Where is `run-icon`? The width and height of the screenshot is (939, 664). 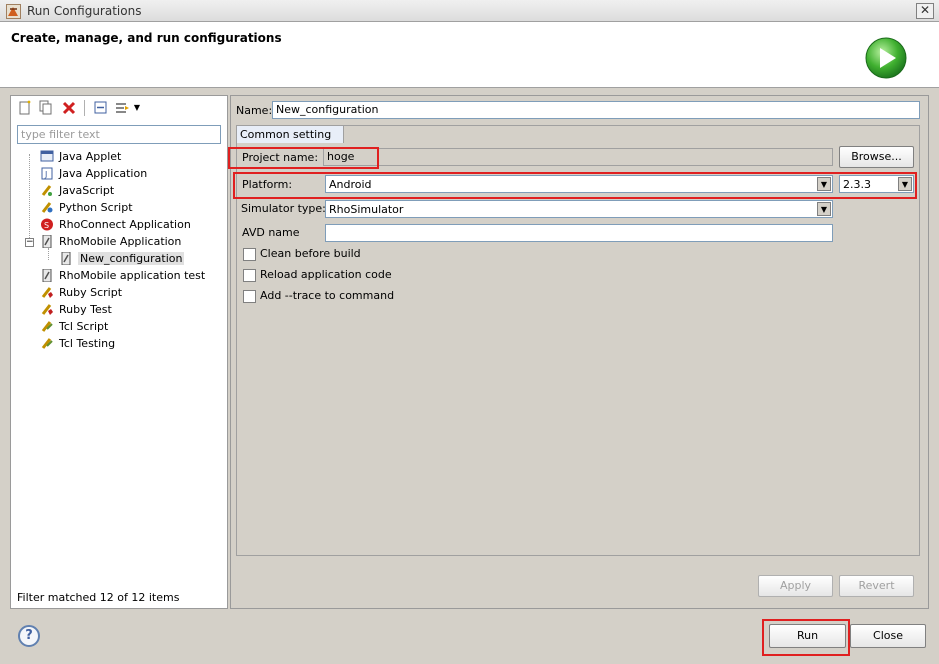
run-icon is located at coordinates (886, 58).